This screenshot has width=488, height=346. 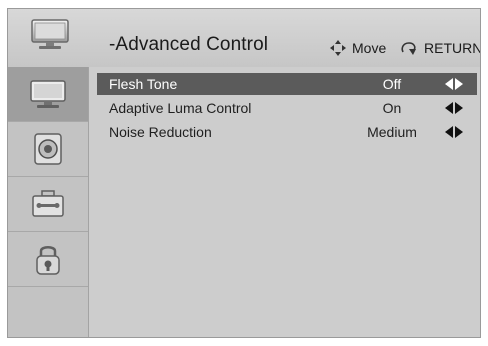 What do you see at coordinates (392, 132) in the screenshot?
I see `setting-value: Medium` at bounding box center [392, 132].